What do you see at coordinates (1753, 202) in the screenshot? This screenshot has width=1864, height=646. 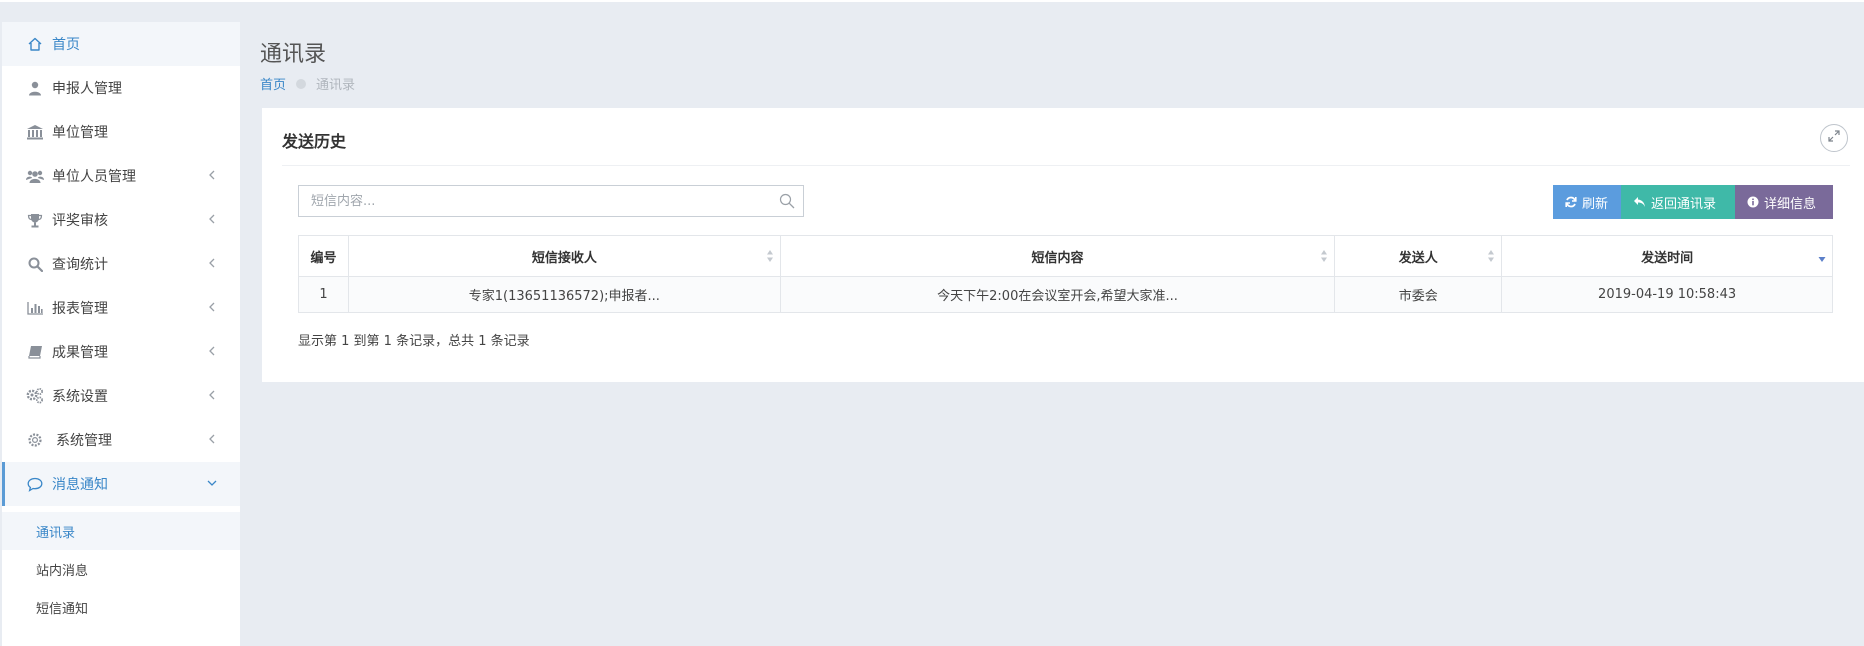 I see `info-circle-icon` at bounding box center [1753, 202].